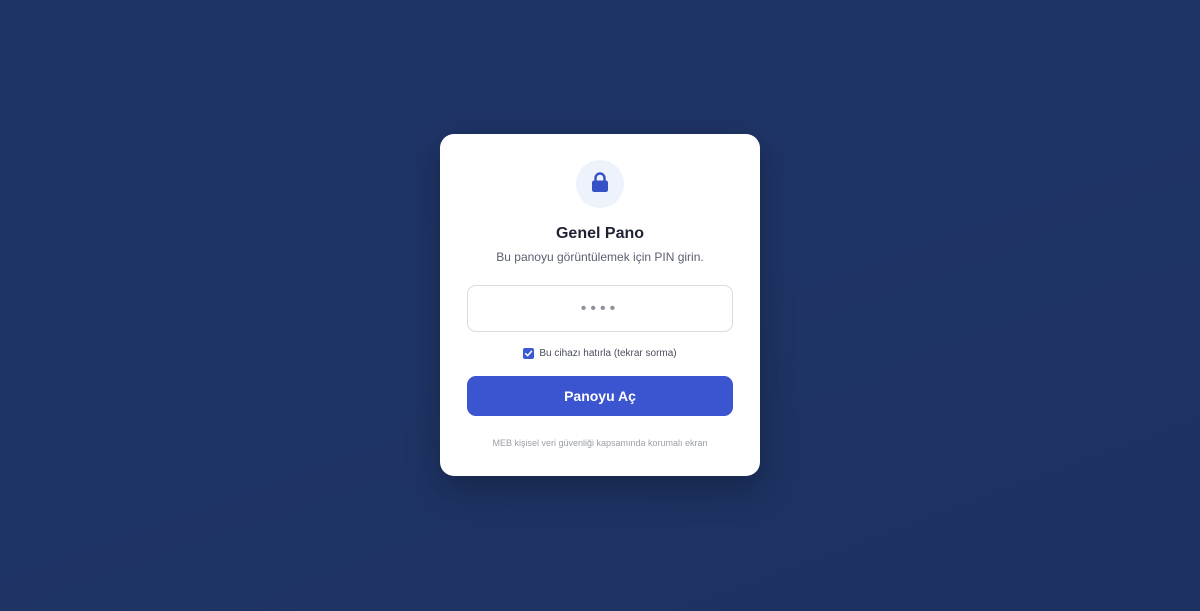 The width and height of the screenshot is (1200, 611). Describe the element at coordinates (600, 233) in the screenshot. I see `page-title: Genel Pano` at that location.